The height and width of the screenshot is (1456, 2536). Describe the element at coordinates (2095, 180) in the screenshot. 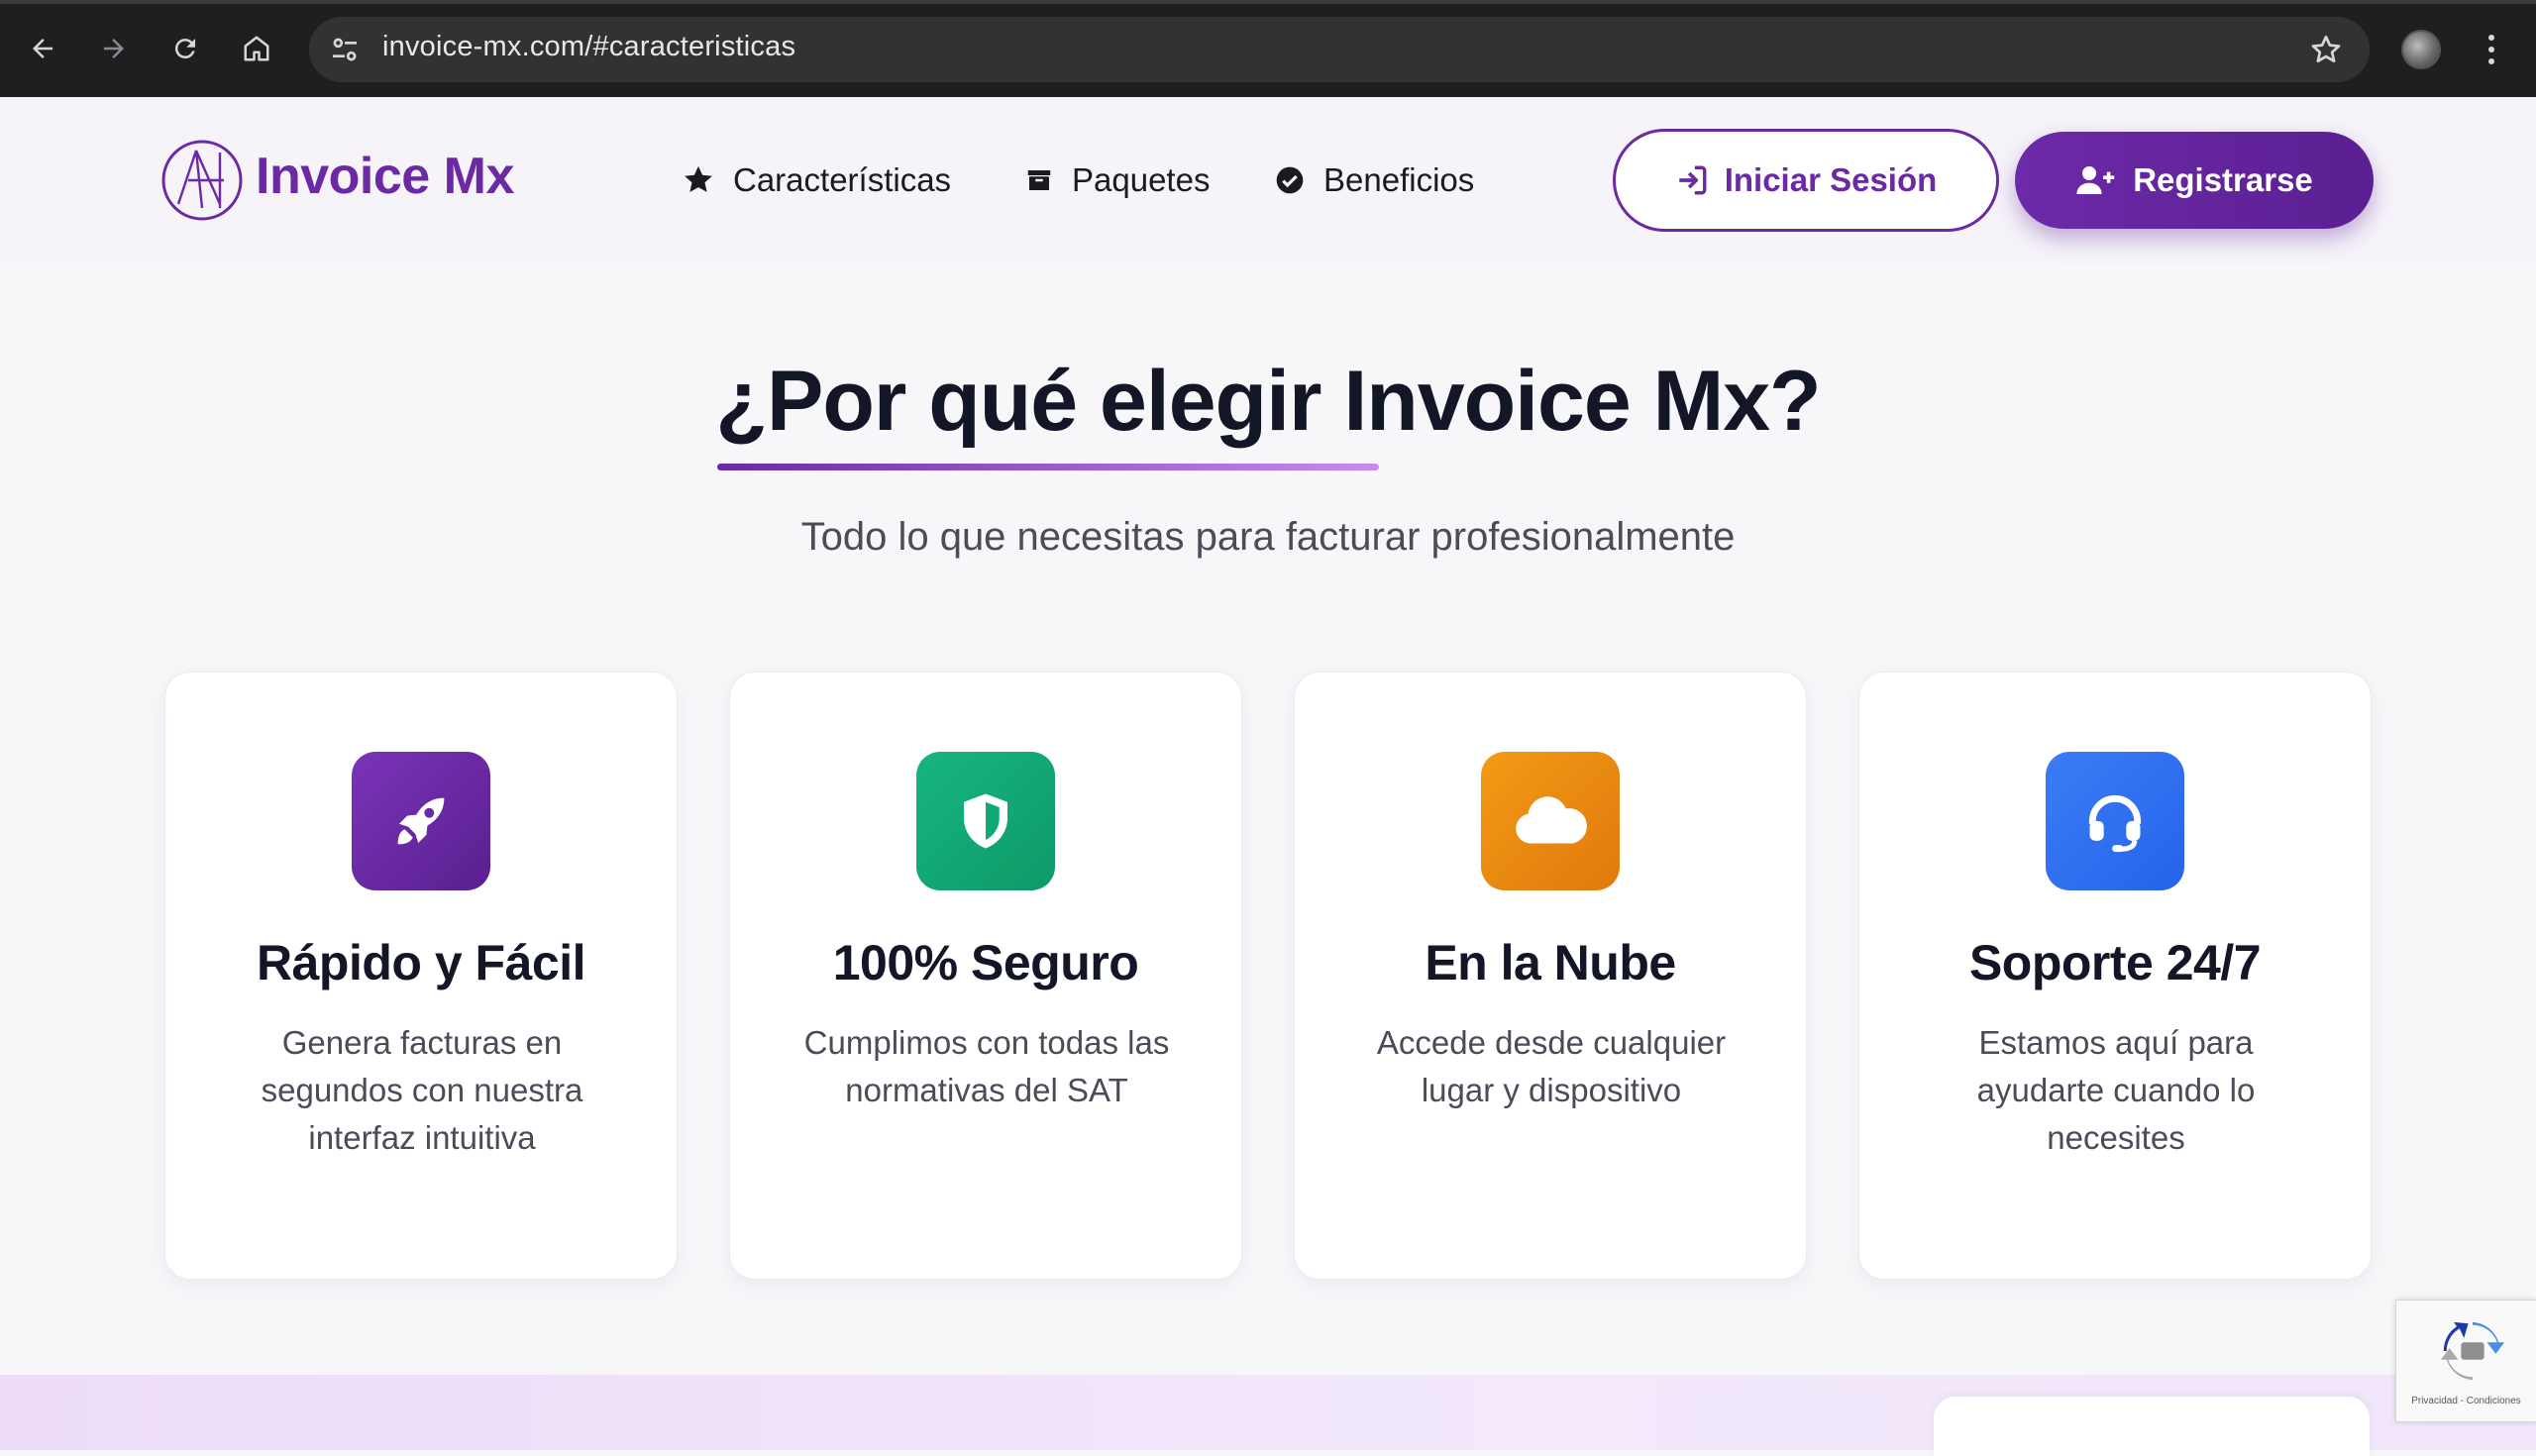

I see `user-plus-icon` at that location.